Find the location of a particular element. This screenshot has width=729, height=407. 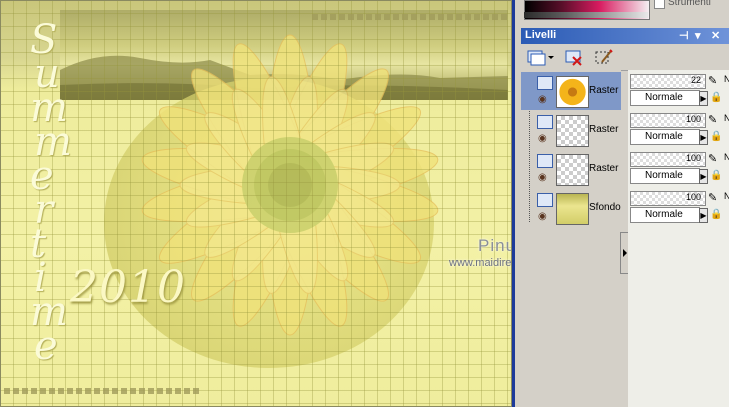

edit-selection-icon is located at coordinates (604, 56).